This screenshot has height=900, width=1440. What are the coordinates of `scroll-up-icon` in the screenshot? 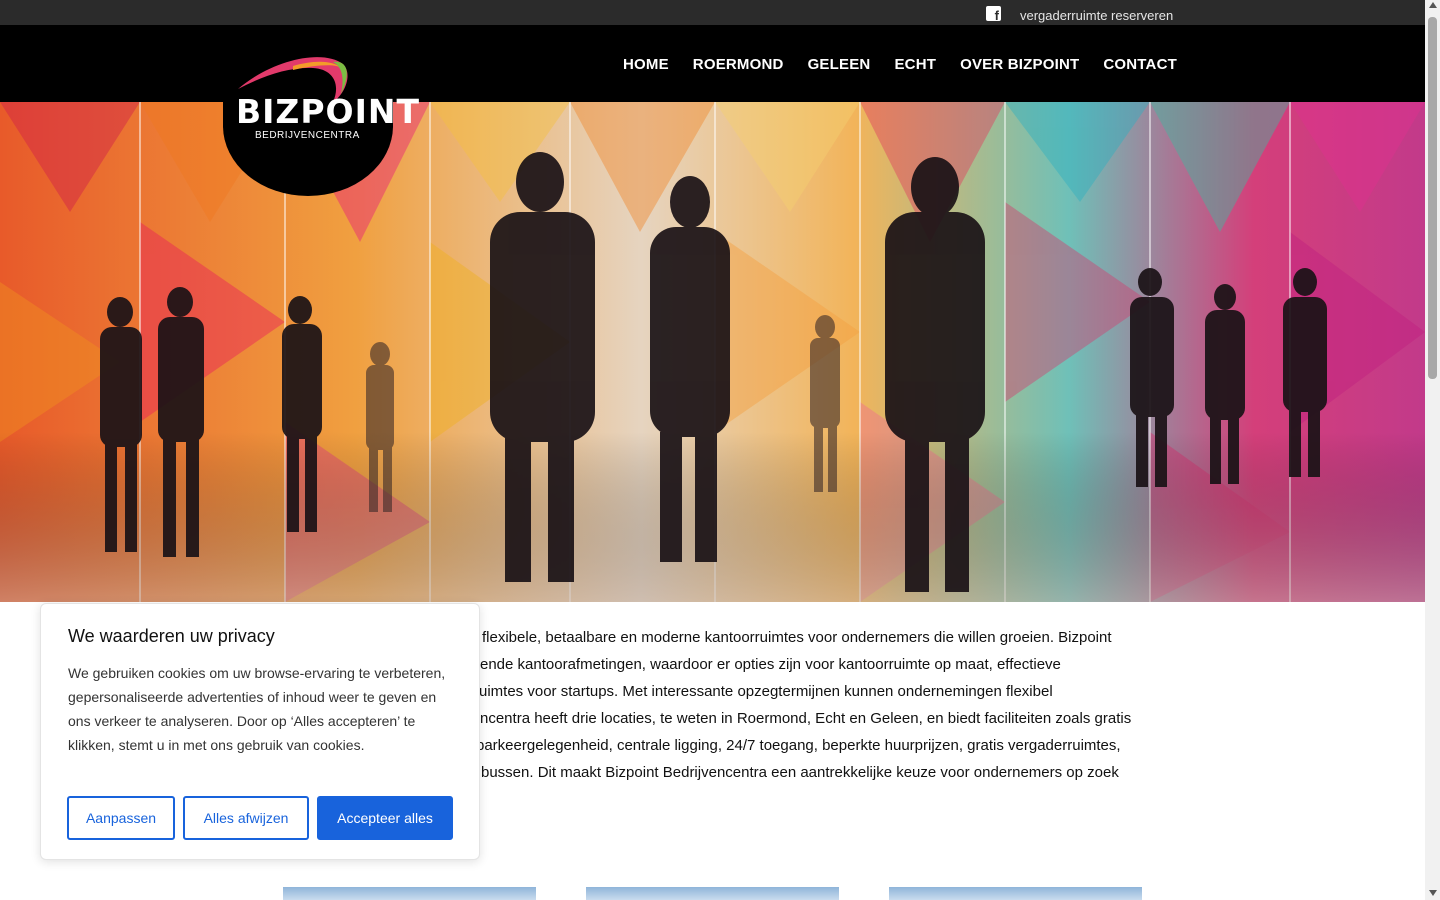 It's located at (1433, 5).